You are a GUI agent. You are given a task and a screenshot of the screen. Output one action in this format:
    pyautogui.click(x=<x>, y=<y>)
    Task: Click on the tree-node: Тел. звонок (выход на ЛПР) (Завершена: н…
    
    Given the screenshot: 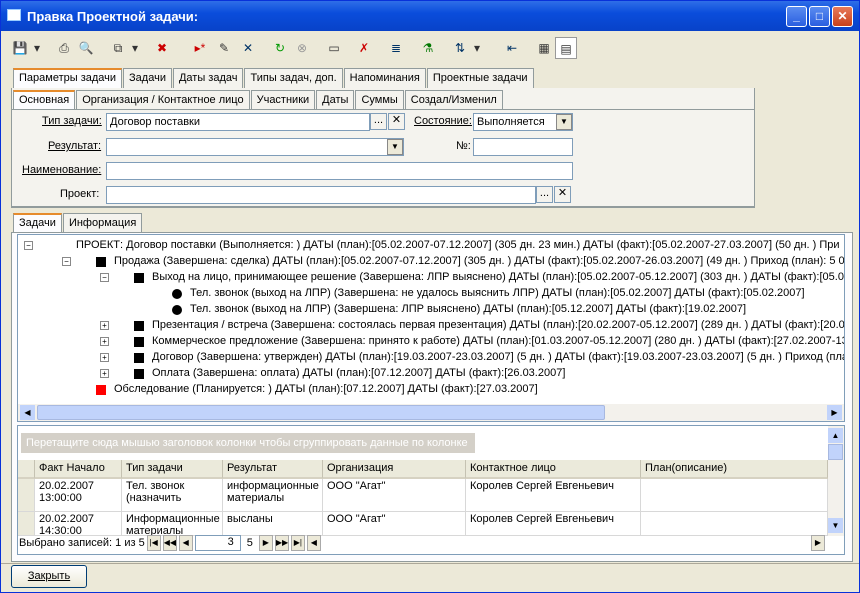 What is the action you would take?
    pyautogui.click(x=497, y=293)
    